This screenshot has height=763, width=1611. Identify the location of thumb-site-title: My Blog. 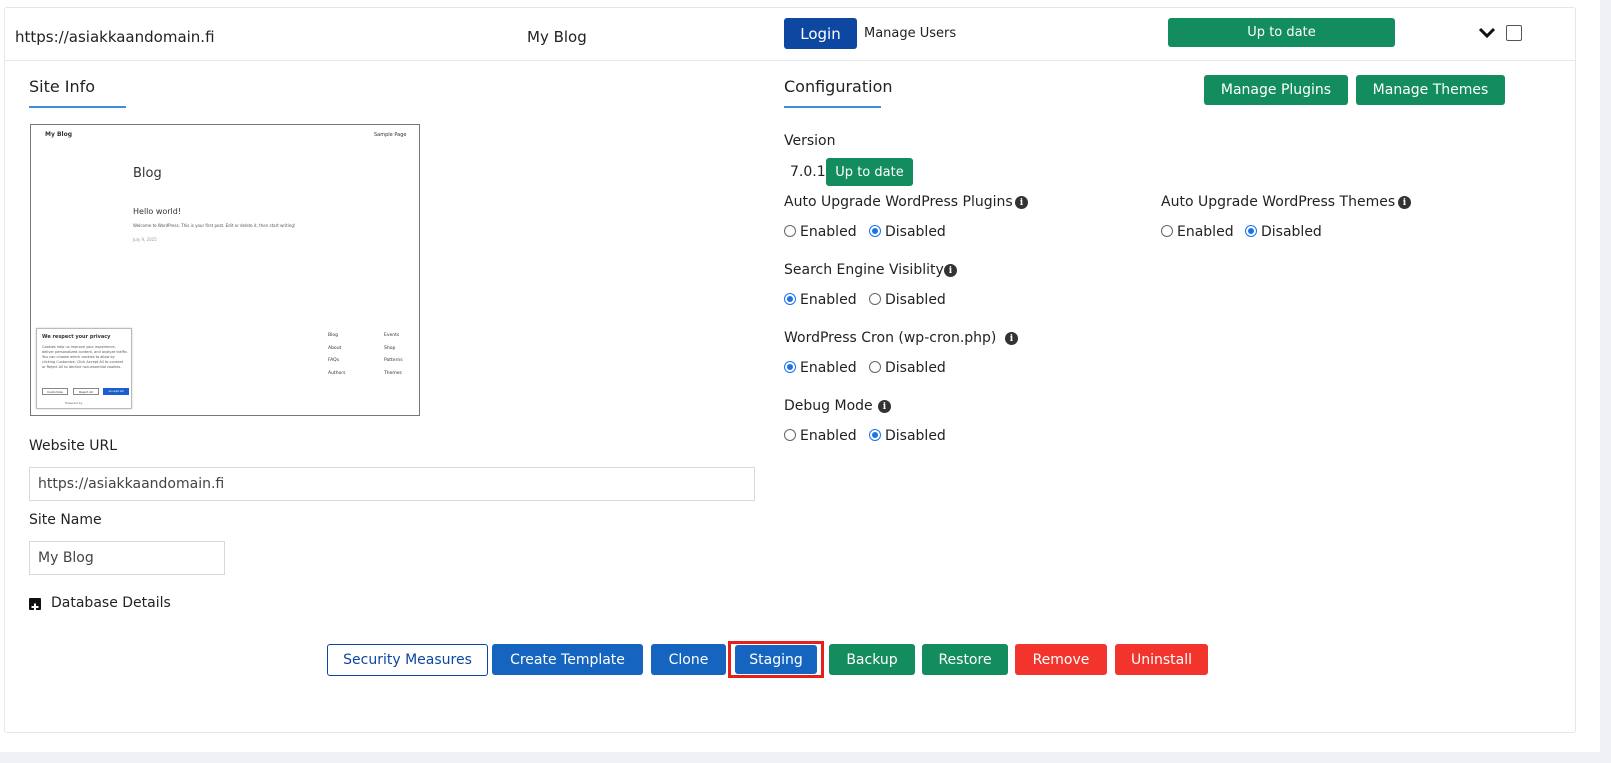
(59, 134).